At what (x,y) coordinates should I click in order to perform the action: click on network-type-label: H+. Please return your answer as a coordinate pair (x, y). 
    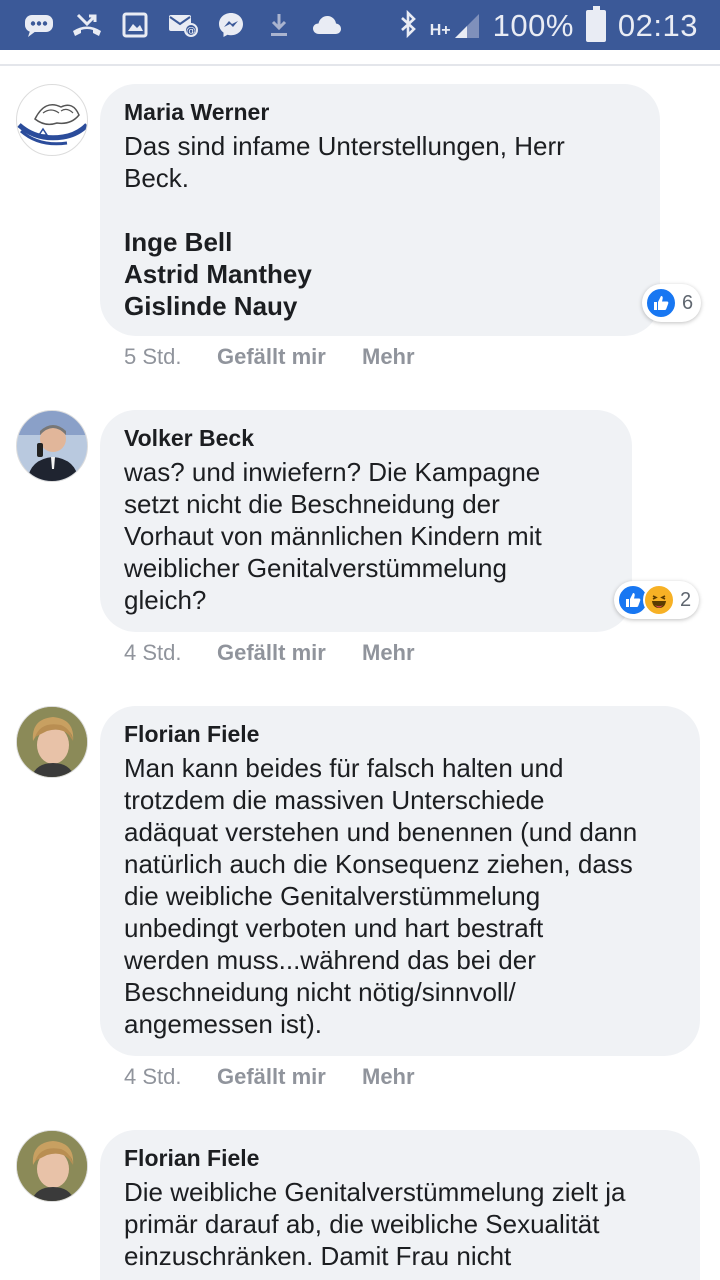
    Looking at the image, I should click on (440, 30).